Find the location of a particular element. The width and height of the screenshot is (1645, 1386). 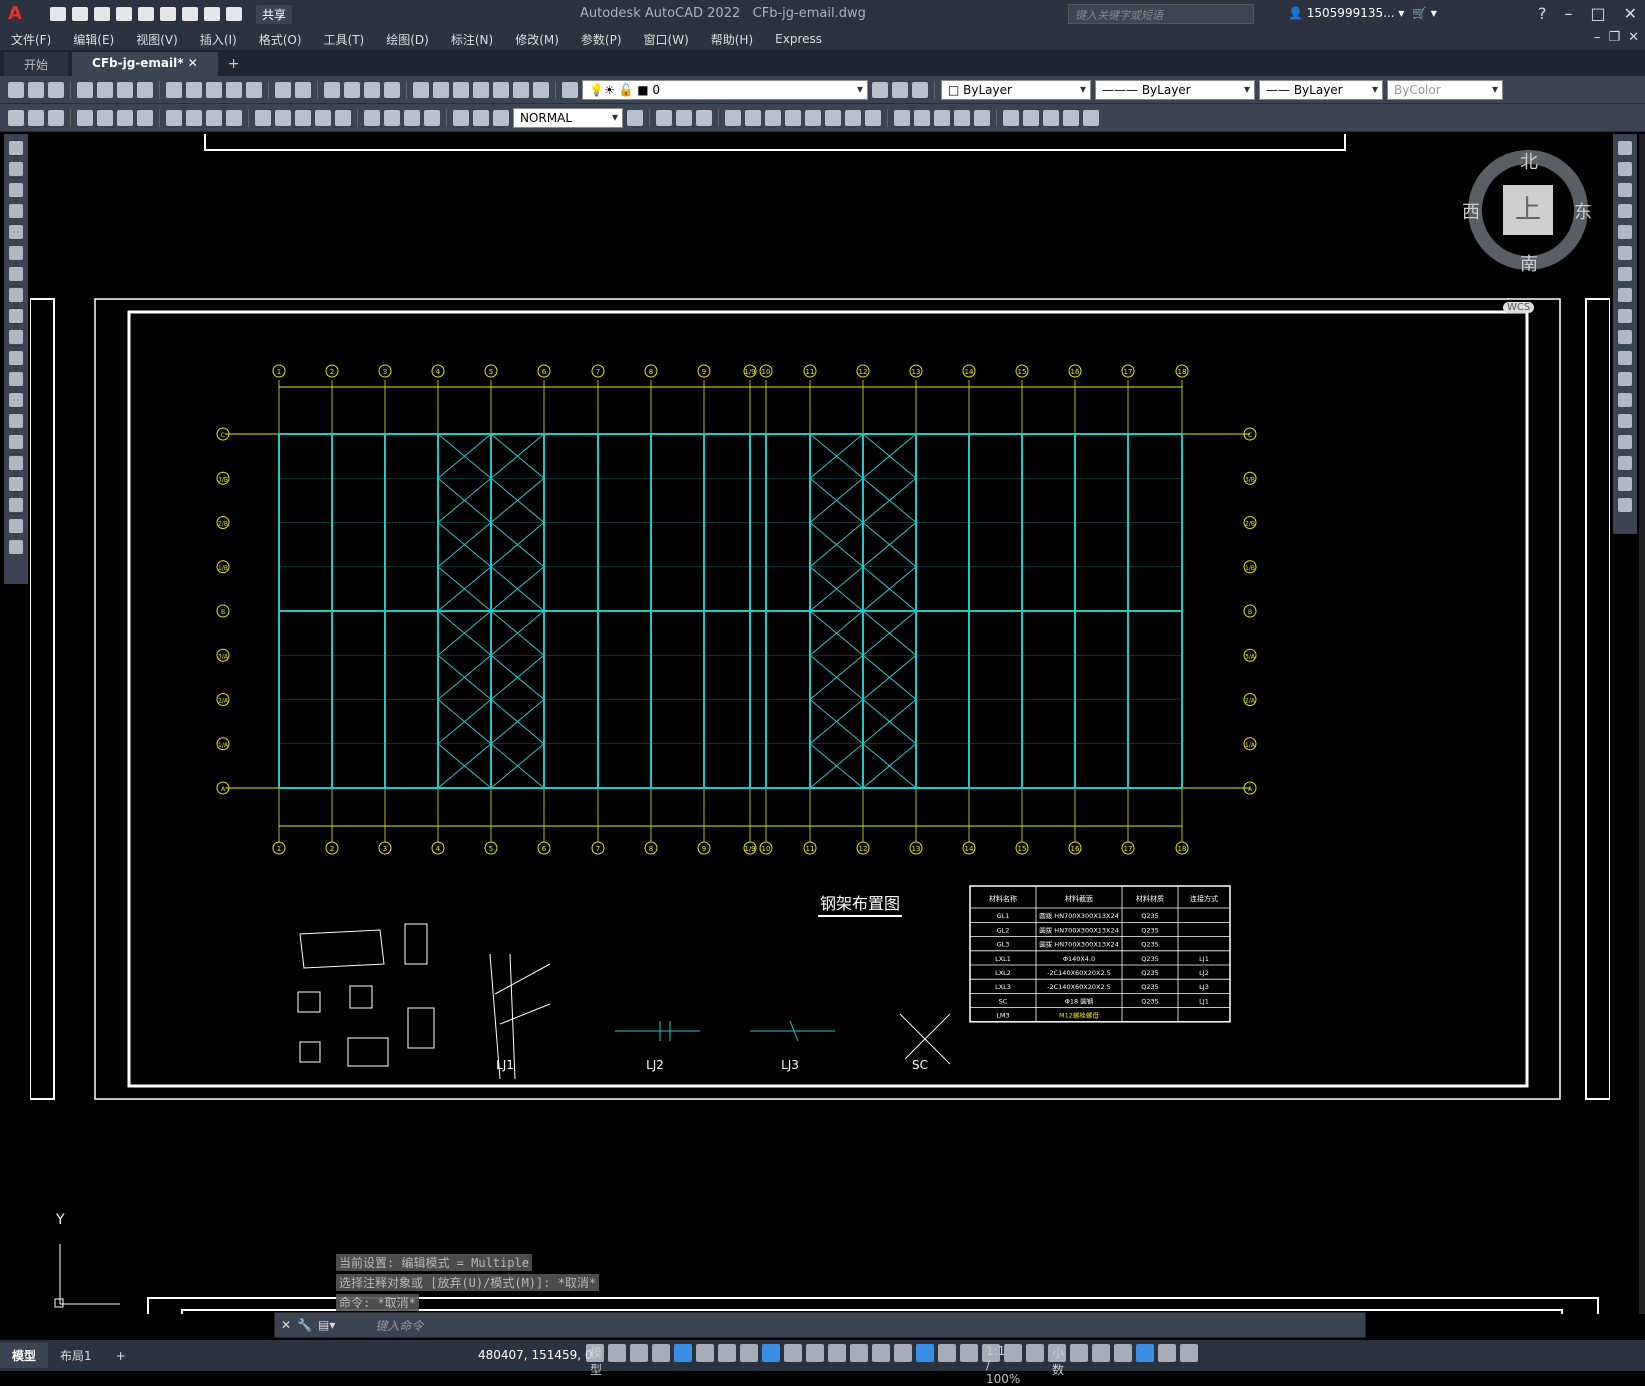

center-mark-icon is located at coordinates (392, 117).